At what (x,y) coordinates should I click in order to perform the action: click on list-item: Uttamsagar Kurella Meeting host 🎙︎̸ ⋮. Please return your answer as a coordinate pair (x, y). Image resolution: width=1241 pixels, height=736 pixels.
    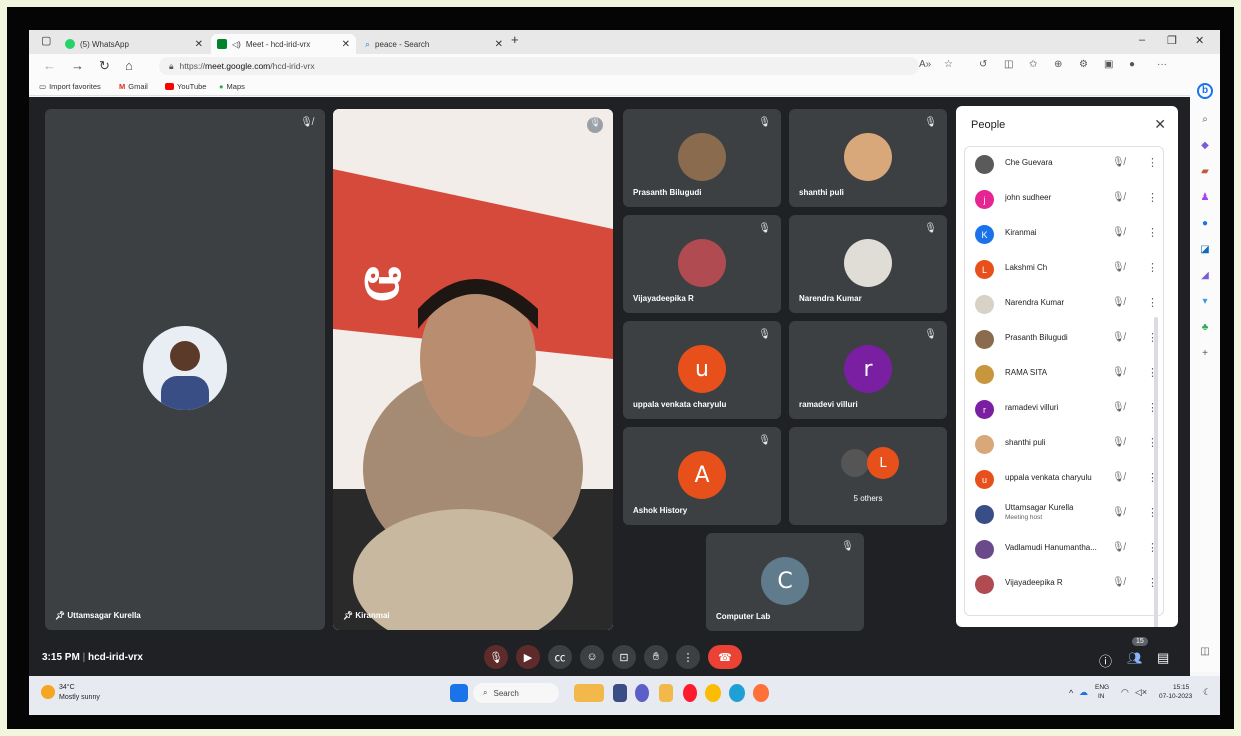
    Looking at the image, I should click on (1064, 514).